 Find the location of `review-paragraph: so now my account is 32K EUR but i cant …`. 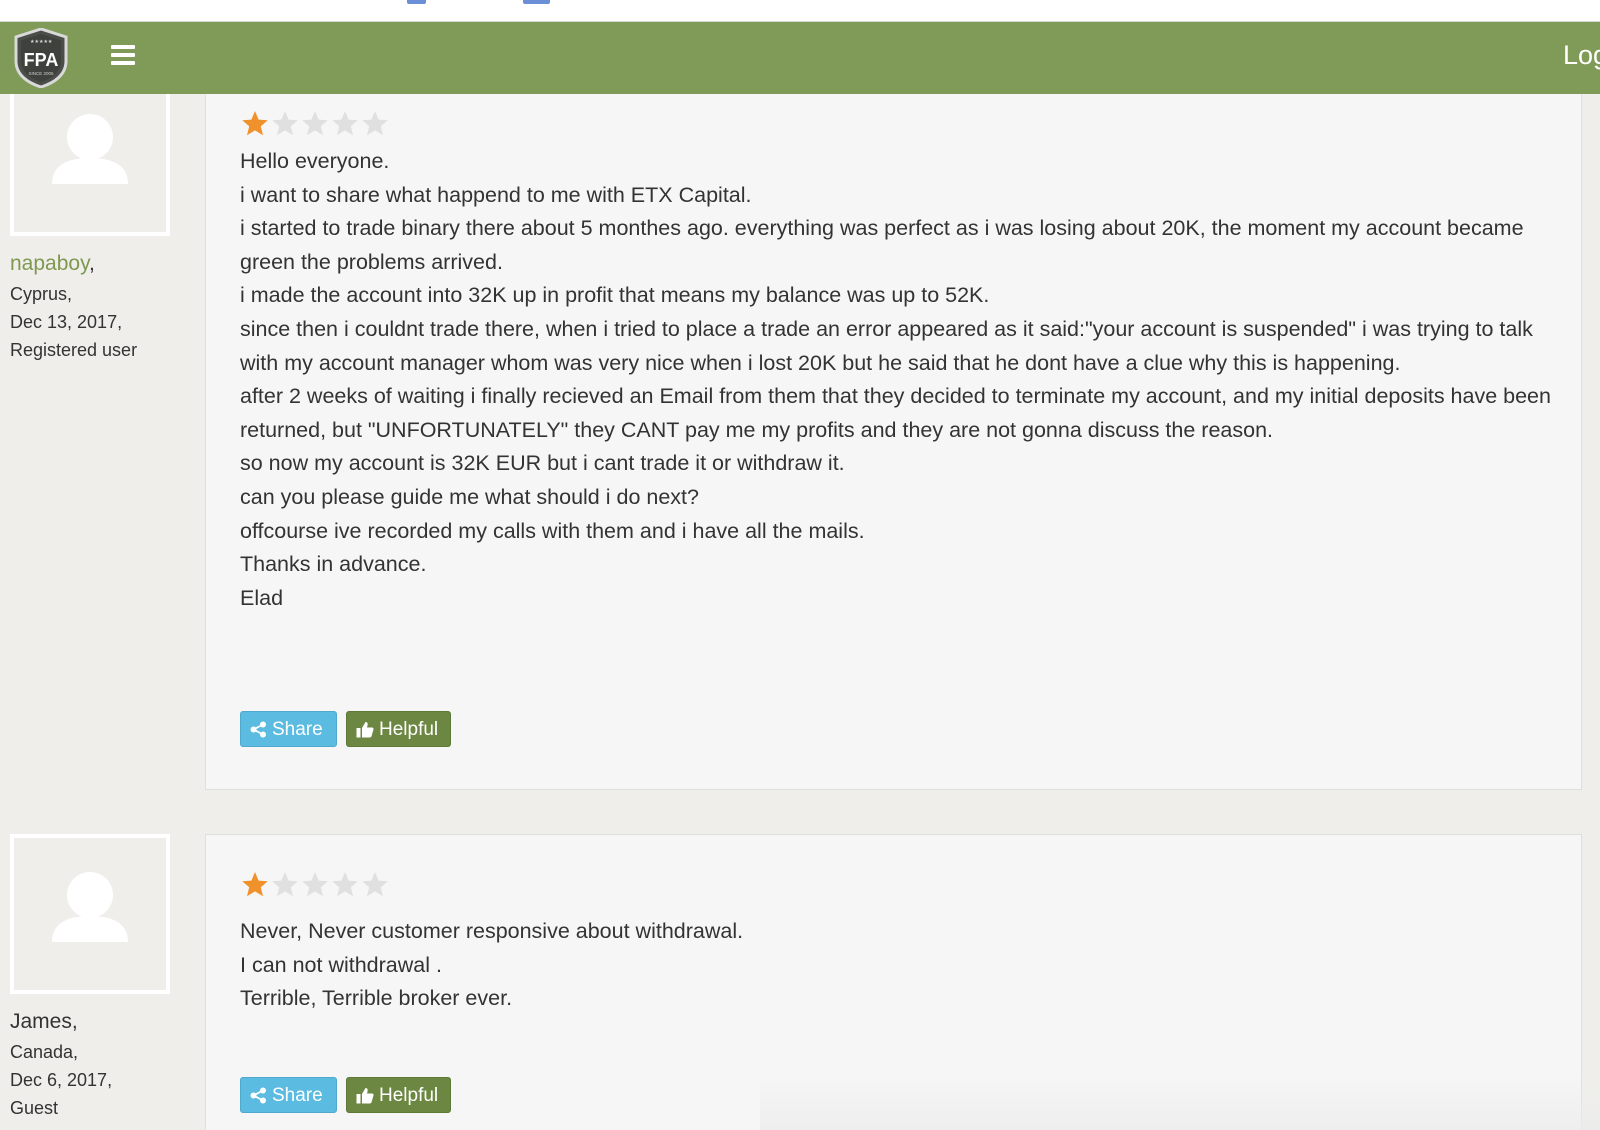

review-paragraph: so now my account is 32K EUR but i cant … is located at coordinates (542, 463).